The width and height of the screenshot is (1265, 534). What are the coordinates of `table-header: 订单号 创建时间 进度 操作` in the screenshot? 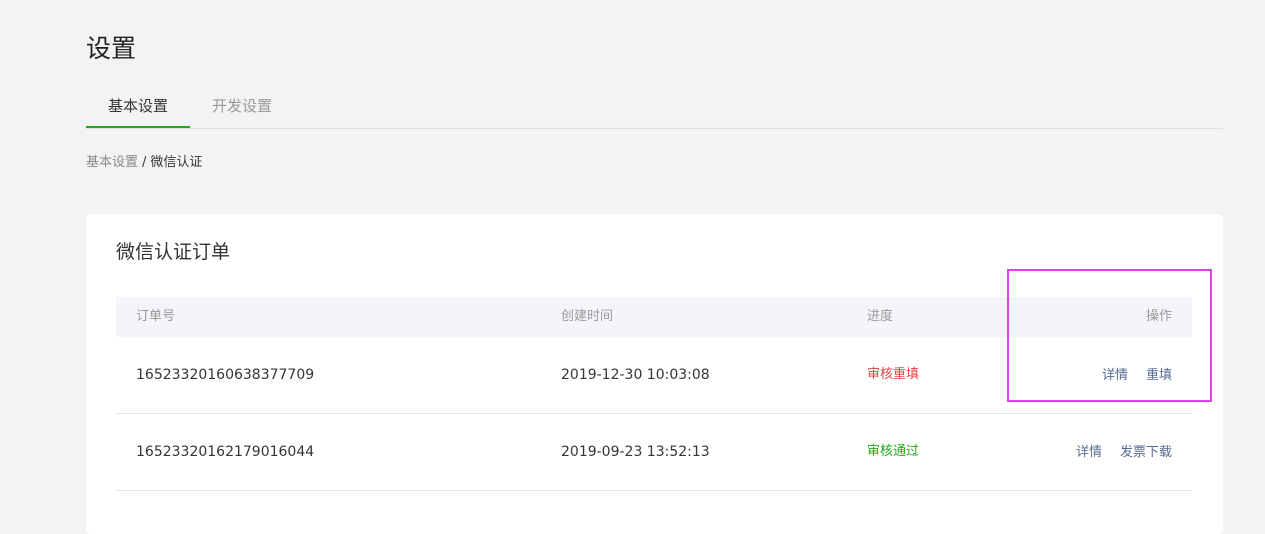 It's located at (654, 317).